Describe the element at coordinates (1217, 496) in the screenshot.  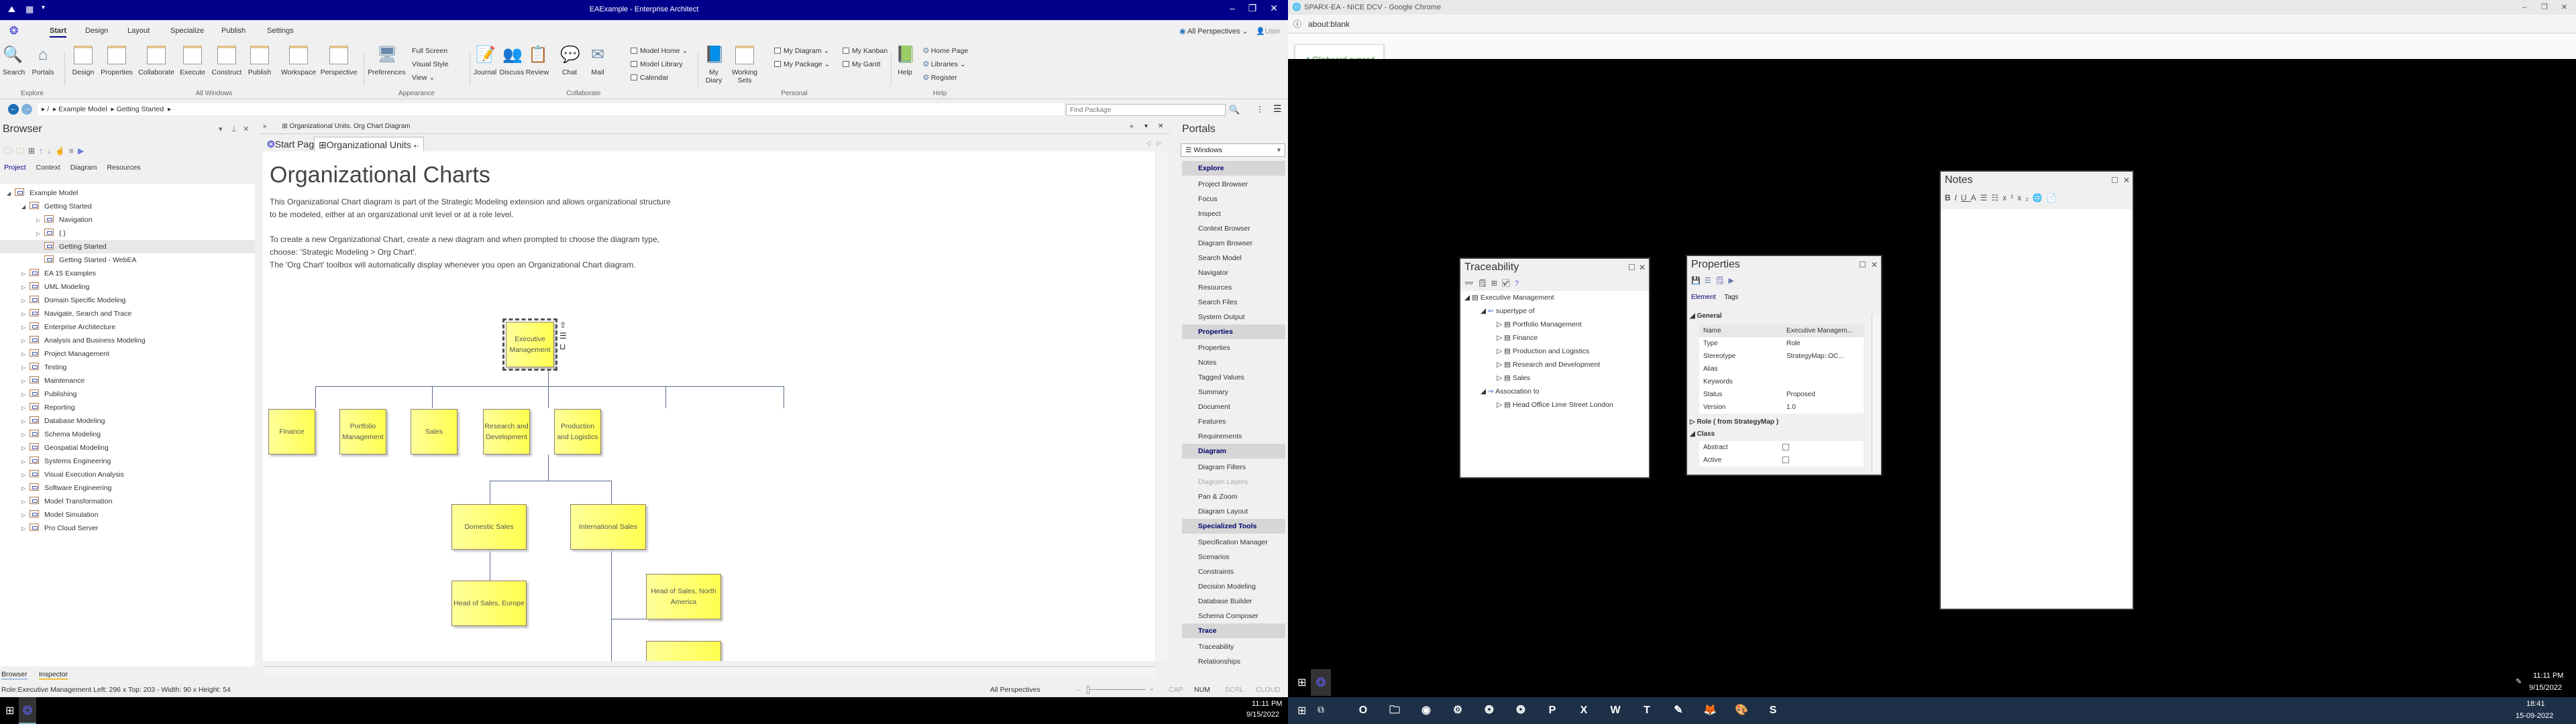
I see `portal-item: Pan & Zoom` at that location.